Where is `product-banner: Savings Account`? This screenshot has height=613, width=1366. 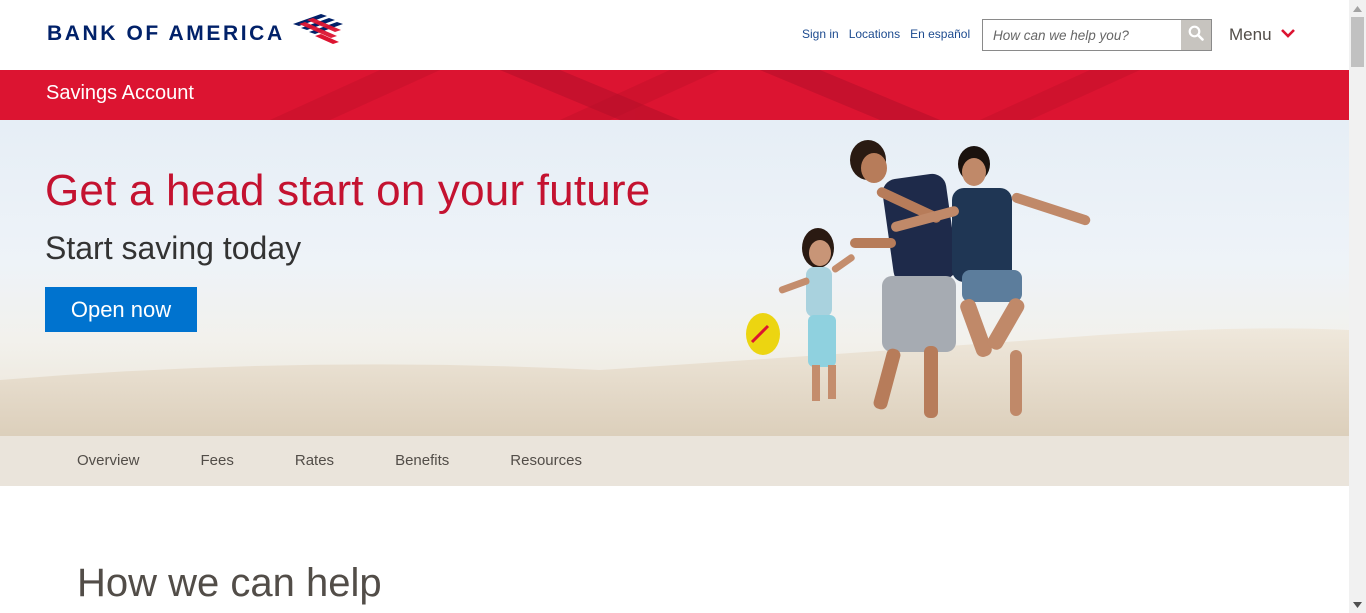 product-banner: Savings Account is located at coordinates (674, 95).